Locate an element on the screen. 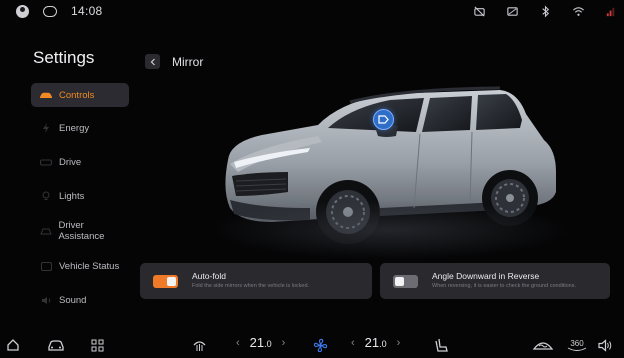 This screenshot has height=358, width=624. energy-icon is located at coordinates (46, 128).